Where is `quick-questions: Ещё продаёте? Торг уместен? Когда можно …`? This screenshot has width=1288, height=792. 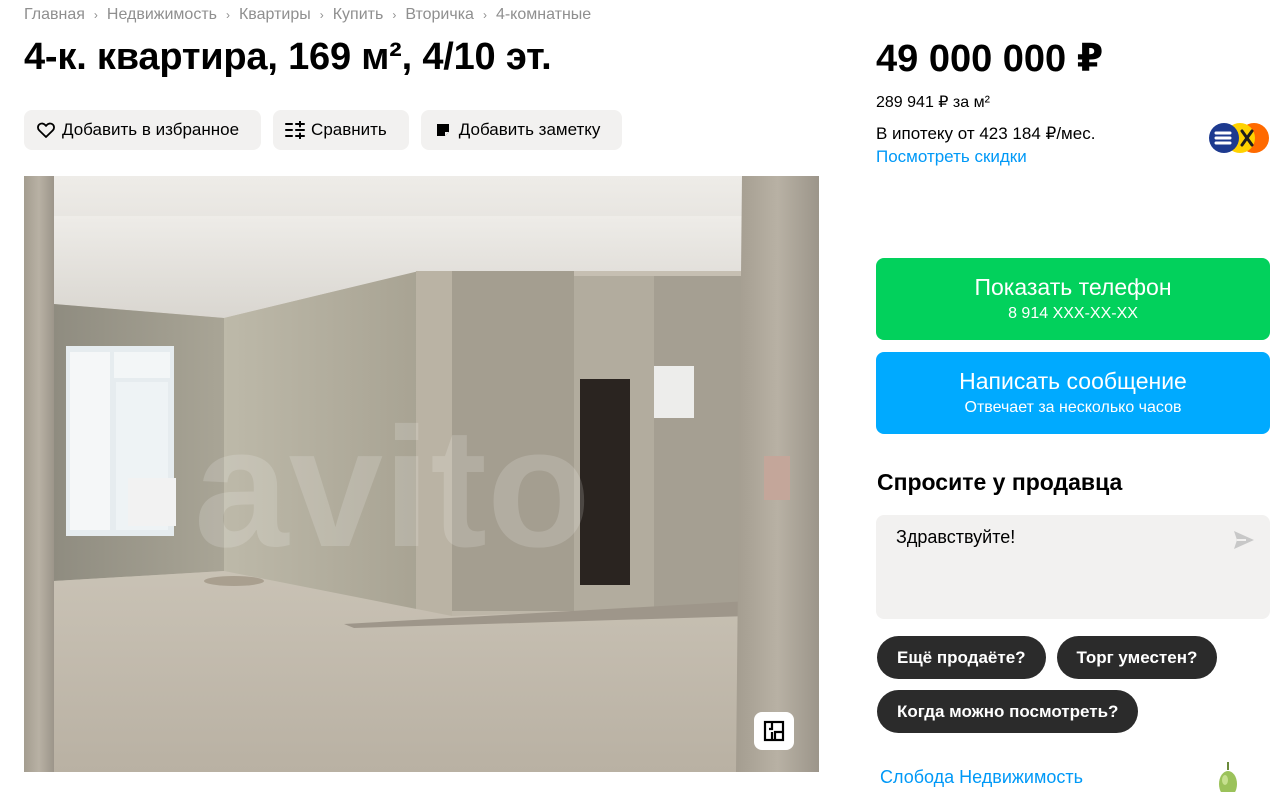
quick-questions: Ещё продаёте? Торг уместен? Когда можно … is located at coordinates (1074, 684).